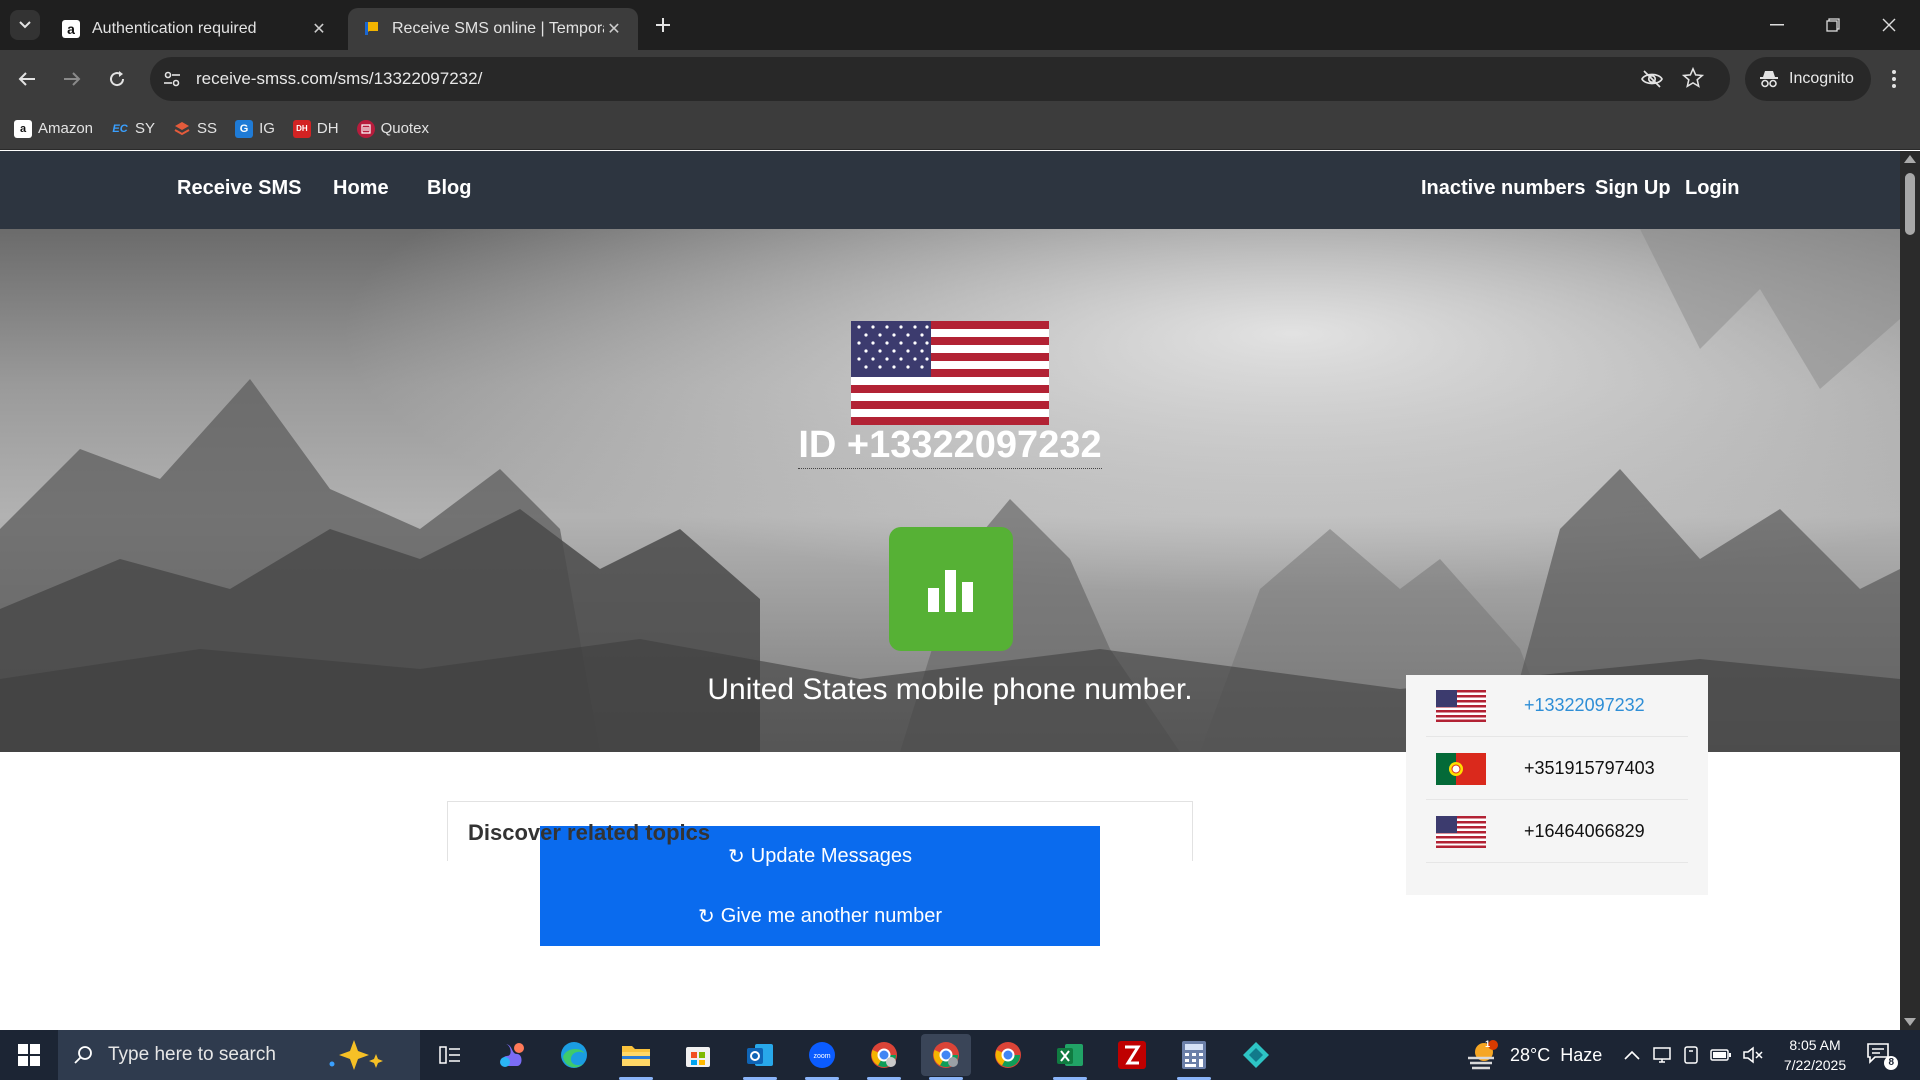  Describe the element at coordinates (255, 128) in the screenshot. I see `bookmark-ig: G IG` at that location.